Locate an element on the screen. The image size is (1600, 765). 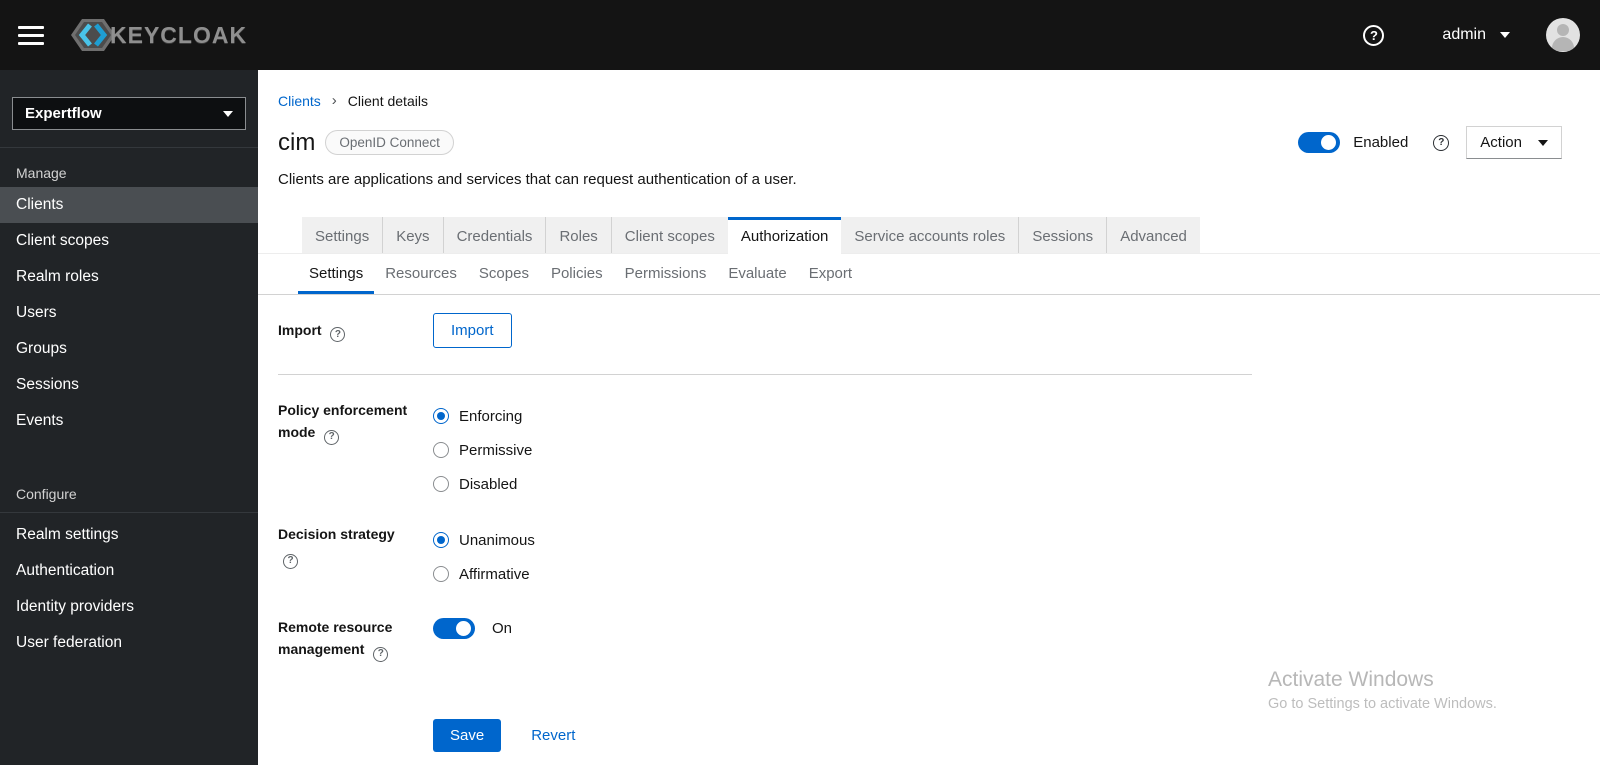
keycloak-logo: KEYCLOAK is located at coordinates (158, 35).